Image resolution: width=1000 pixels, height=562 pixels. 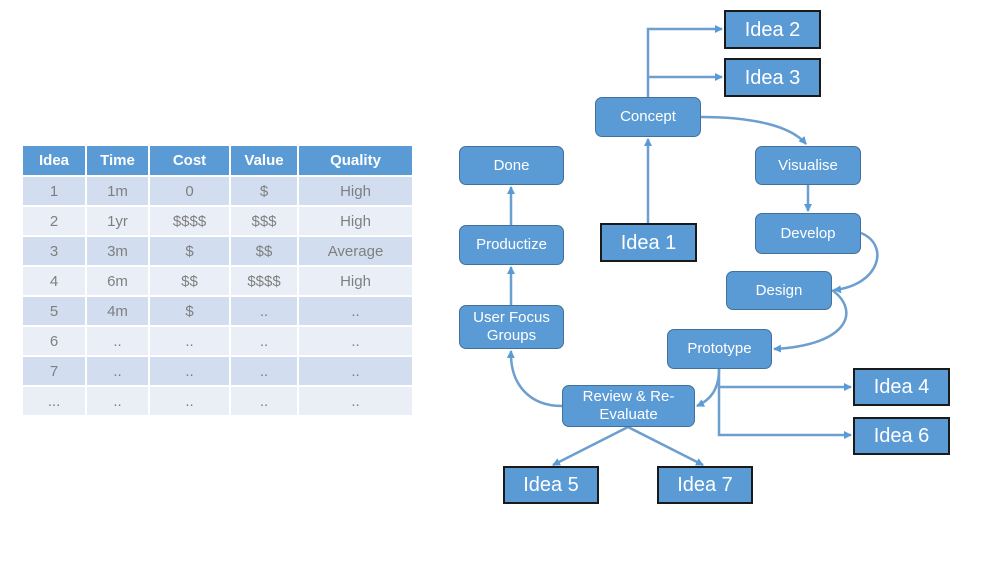 I want to click on arrow-review-userfocus, so click(x=534, y=379).